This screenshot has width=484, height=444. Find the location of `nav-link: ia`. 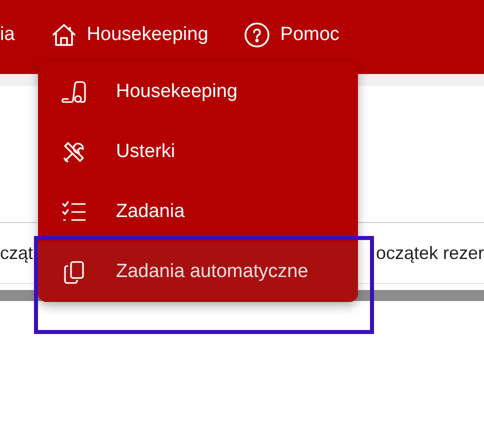

nav-link: ia is located at coordinates (7, 35).